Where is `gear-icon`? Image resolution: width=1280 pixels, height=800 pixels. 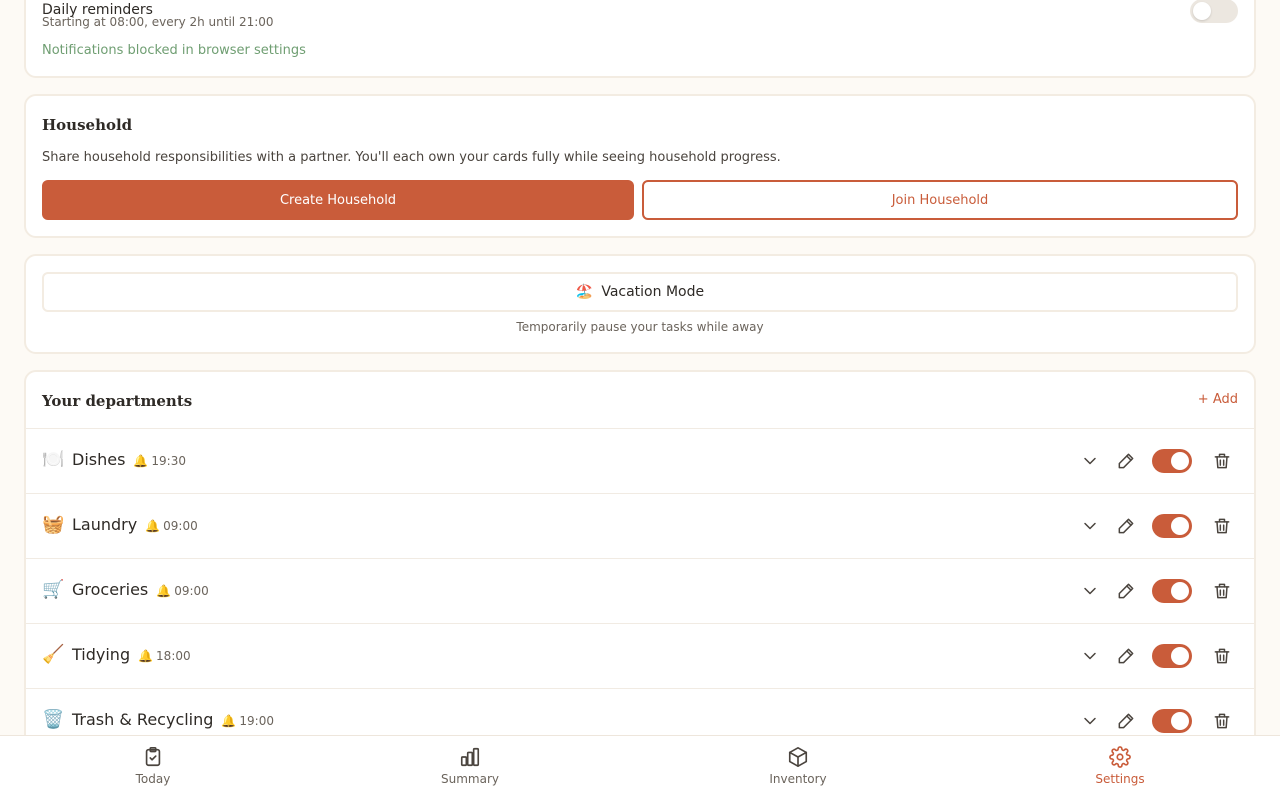
gear-icon is located at coordinates (1120, 757).